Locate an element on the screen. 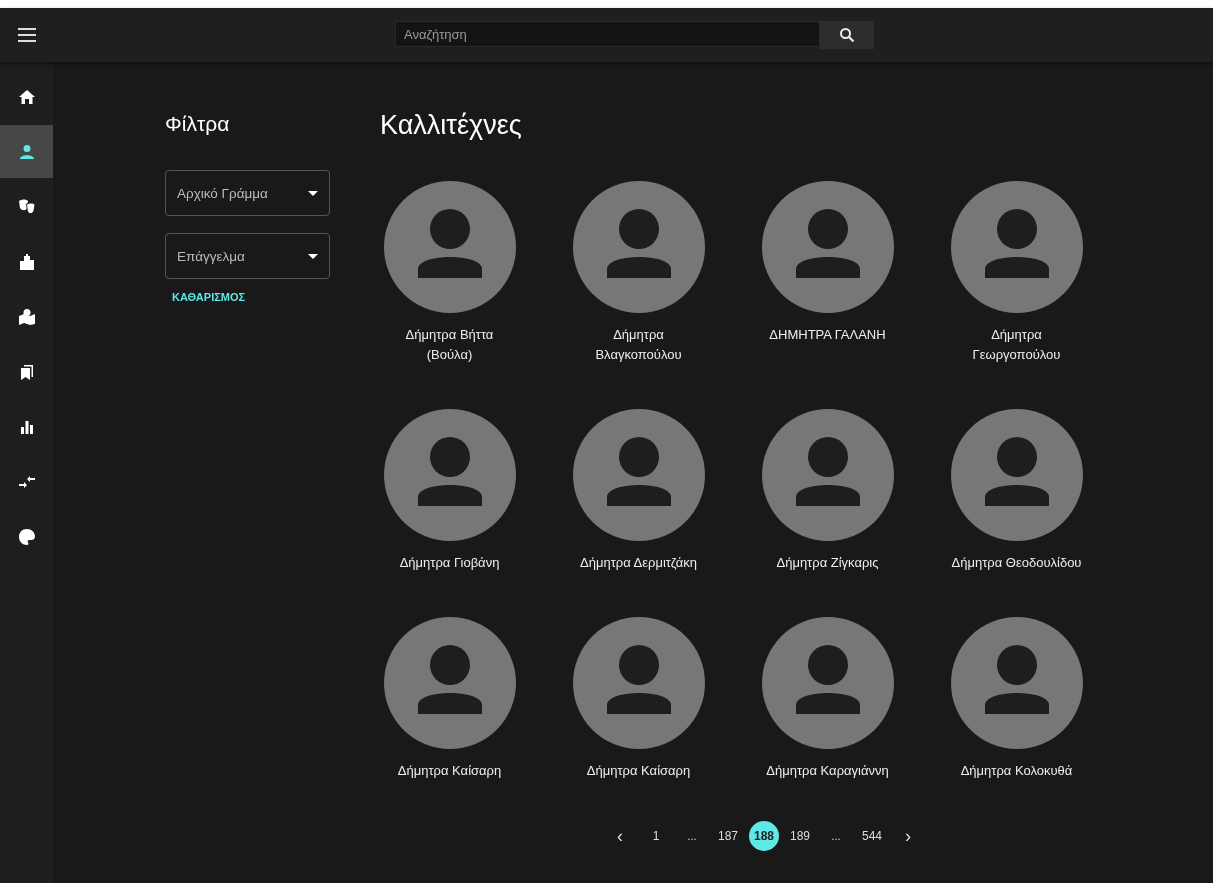  artist-name: Δήμητρα Γιοβάνη is located at coordinates (449, 563).